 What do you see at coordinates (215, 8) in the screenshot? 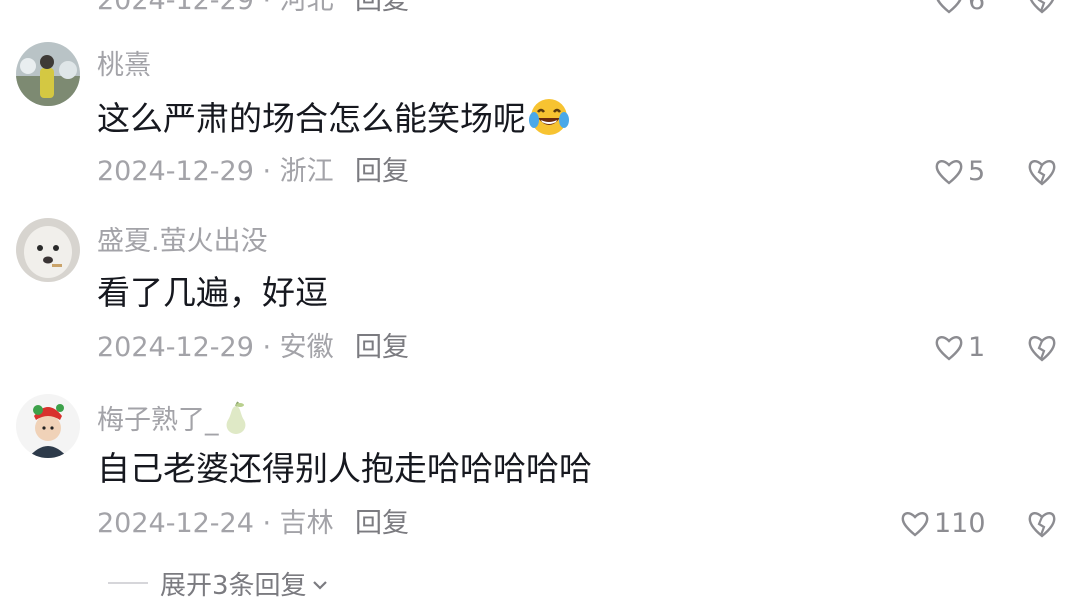
I see `partial-comment-meta: 2024-12-29 · 河北` at bounding box center [215, 8].